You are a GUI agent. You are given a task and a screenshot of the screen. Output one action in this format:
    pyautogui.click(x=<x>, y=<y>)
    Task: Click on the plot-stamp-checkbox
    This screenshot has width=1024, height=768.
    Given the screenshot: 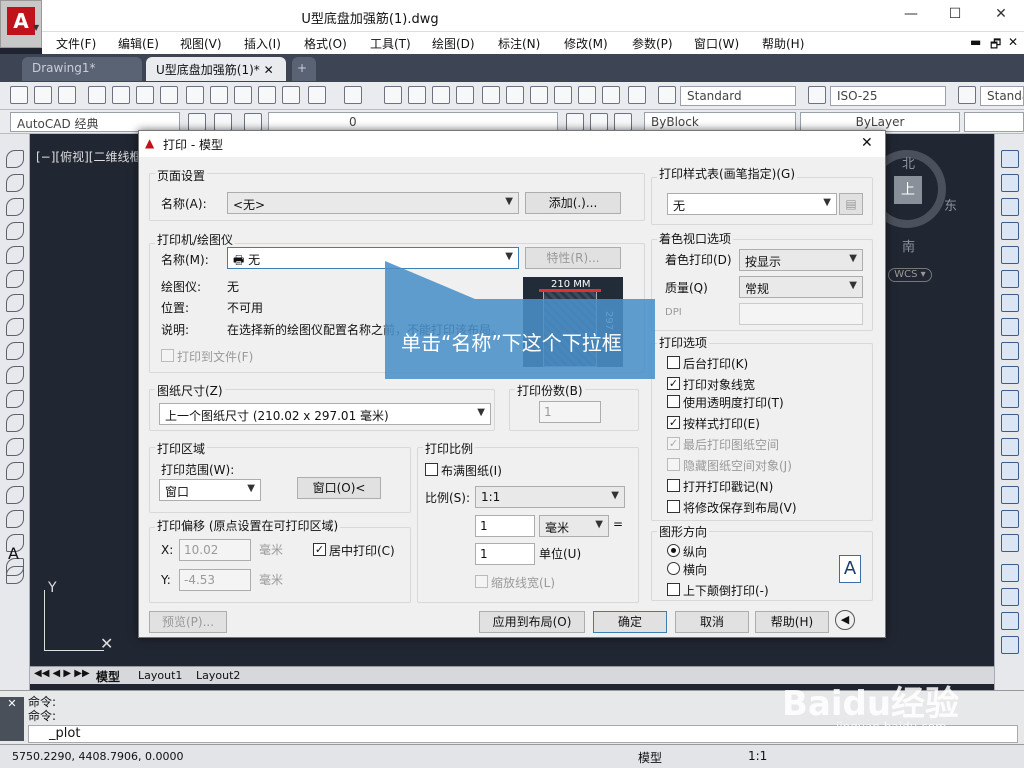 What is the action you would take?
    pyautogui.click(x=673, y=485)
    